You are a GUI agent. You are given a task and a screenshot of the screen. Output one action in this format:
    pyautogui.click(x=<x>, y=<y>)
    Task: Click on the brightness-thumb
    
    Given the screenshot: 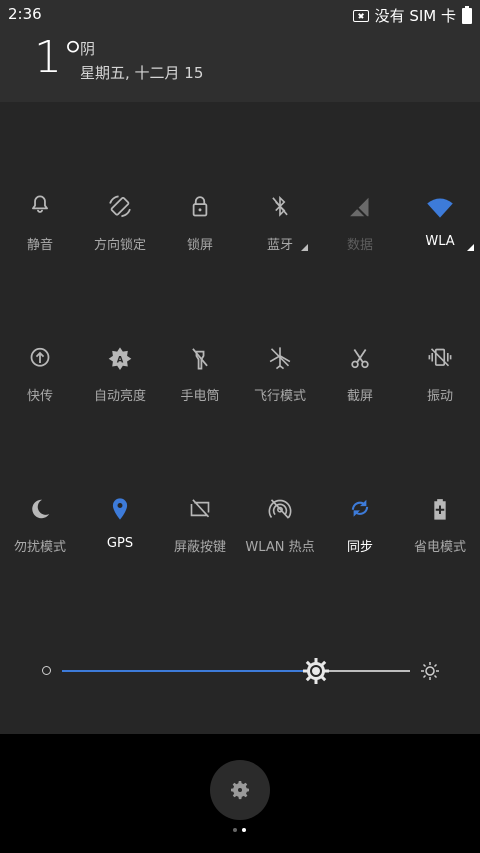 What is the action you would take?
    pyautogui.click(x=316, y=671)
    